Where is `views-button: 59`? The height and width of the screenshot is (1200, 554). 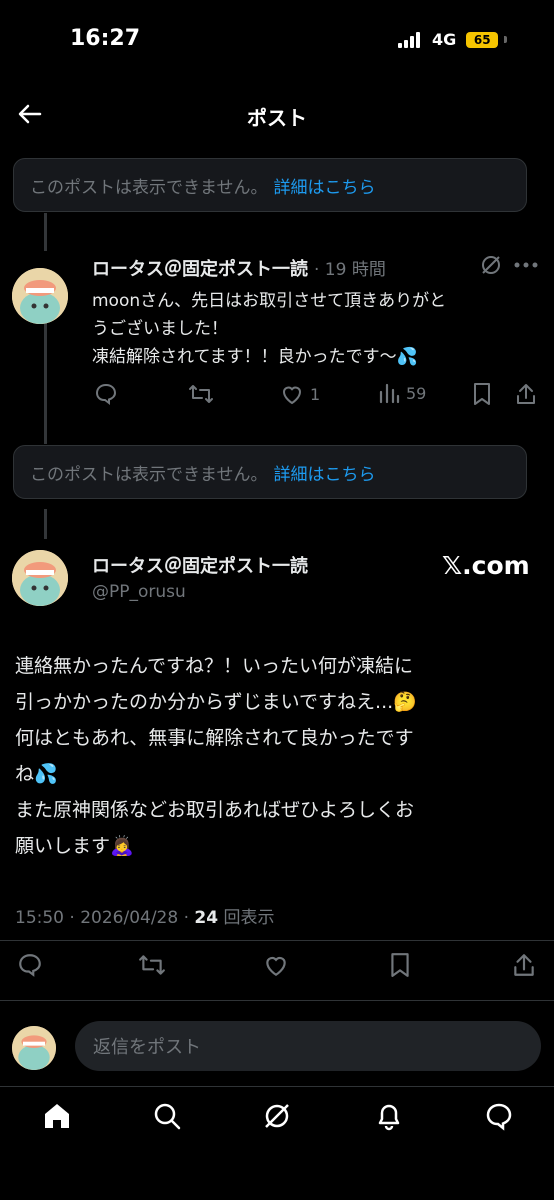
views-button: 59 is located at coordinates (402, 393).